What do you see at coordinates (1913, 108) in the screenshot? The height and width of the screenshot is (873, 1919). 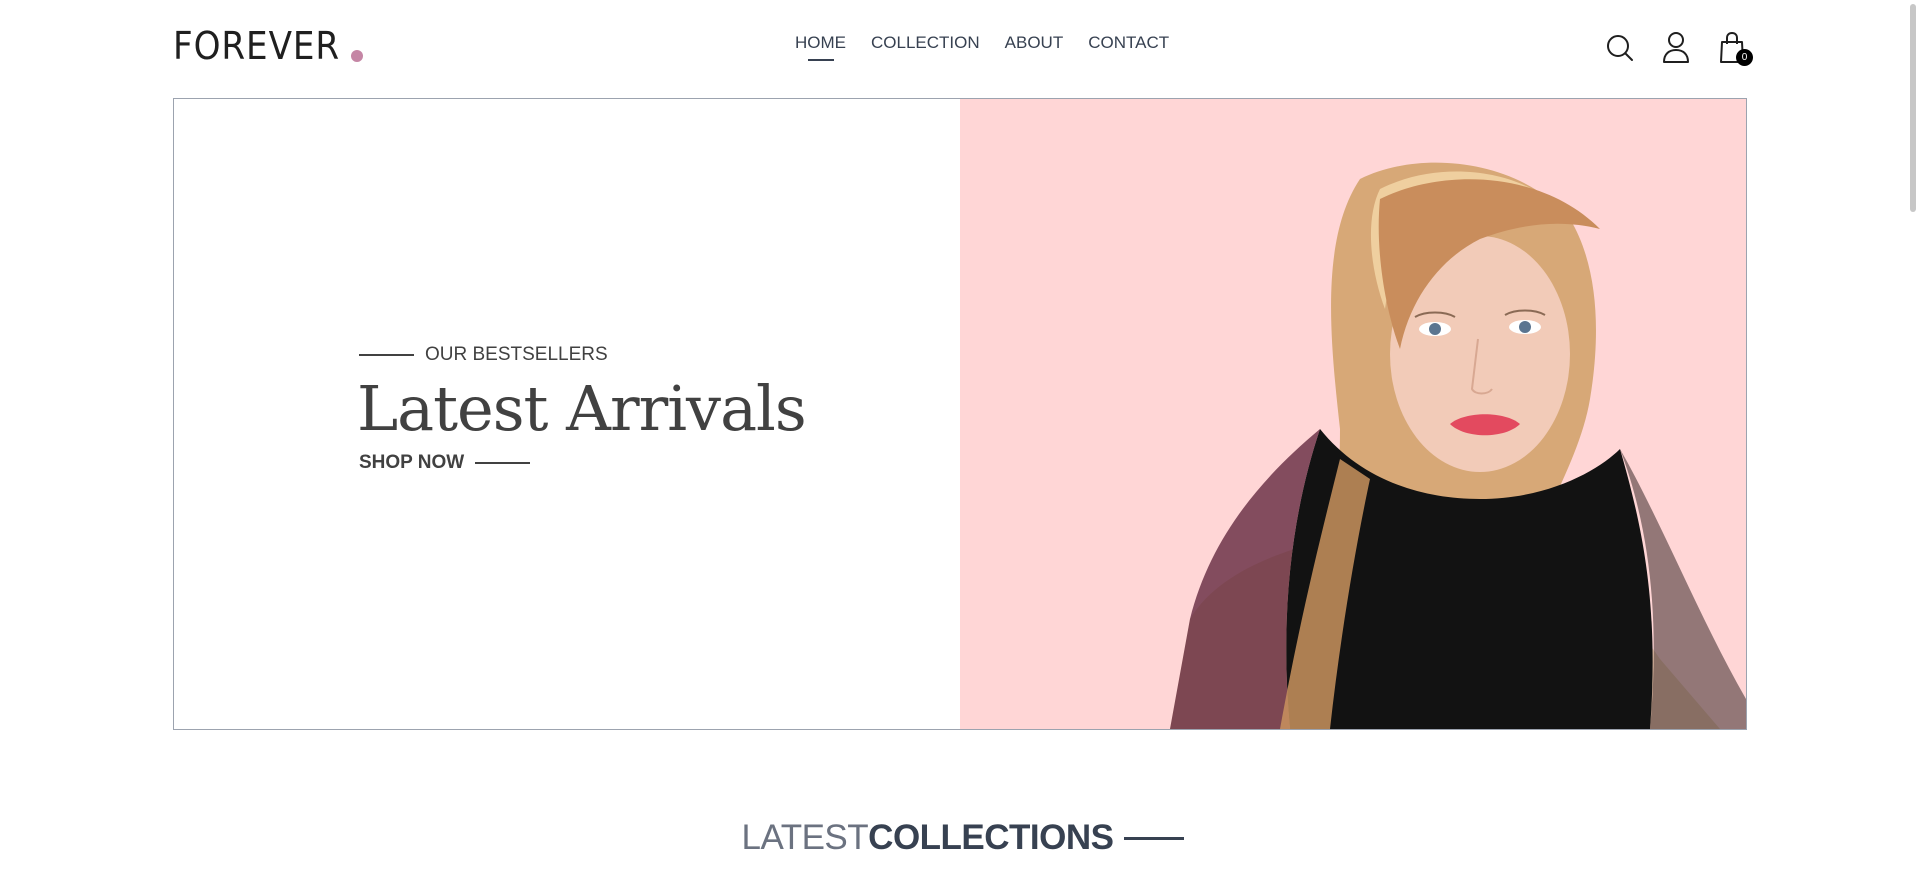 I see `scrollbar-thumb` at bounding box center [1913, 108].